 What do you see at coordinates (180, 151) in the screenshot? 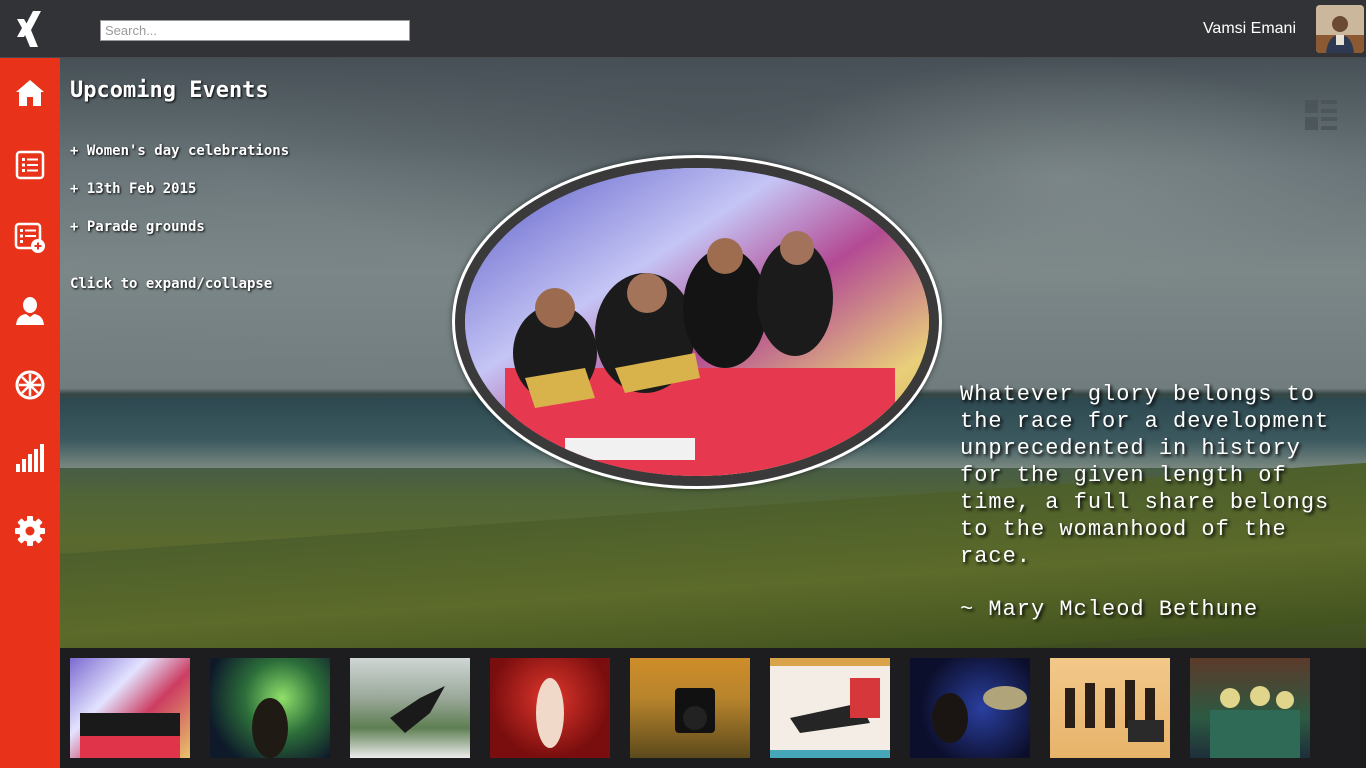
I see `event-line-1: + Women's day celebrations` at bounding box center [180, 151].